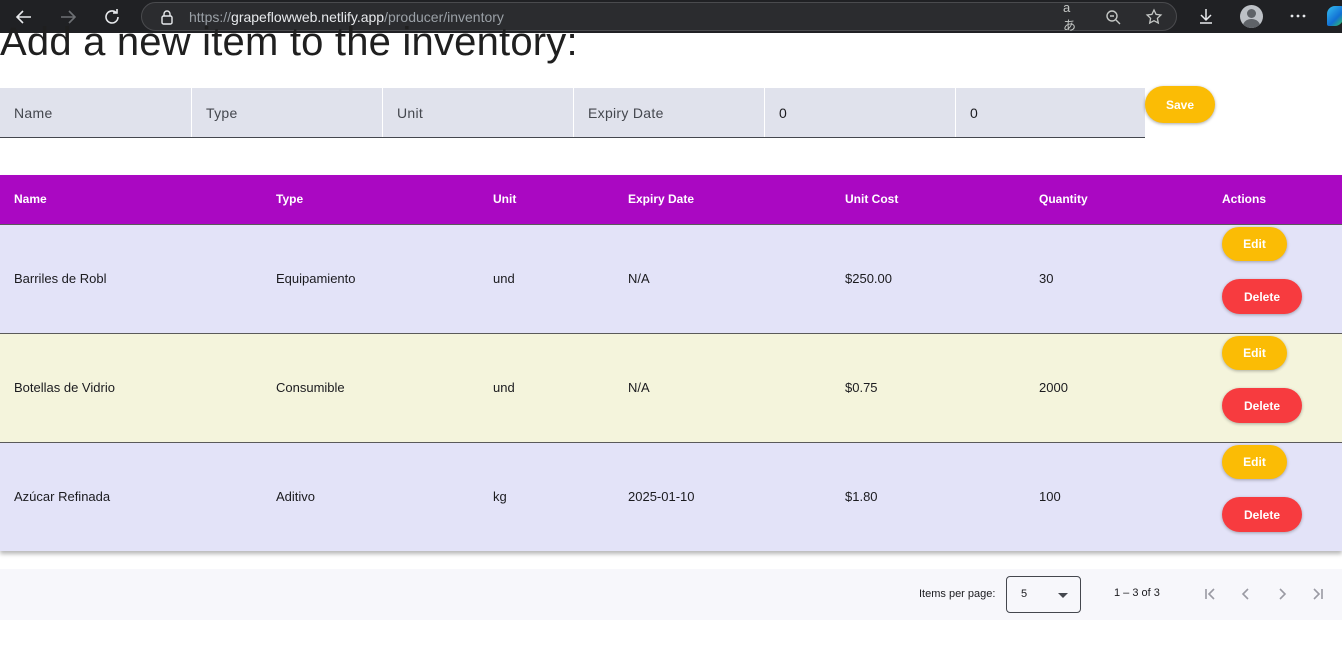  Describe the element at coordinates (1063, 199) in the screenshot. I see `column-header-quantity: Quantity` at that location.